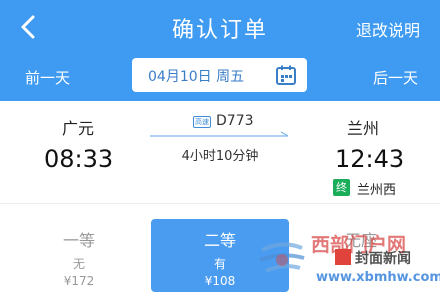  I want to click on selected-date: 04月10日 周五, so click(196, 77).